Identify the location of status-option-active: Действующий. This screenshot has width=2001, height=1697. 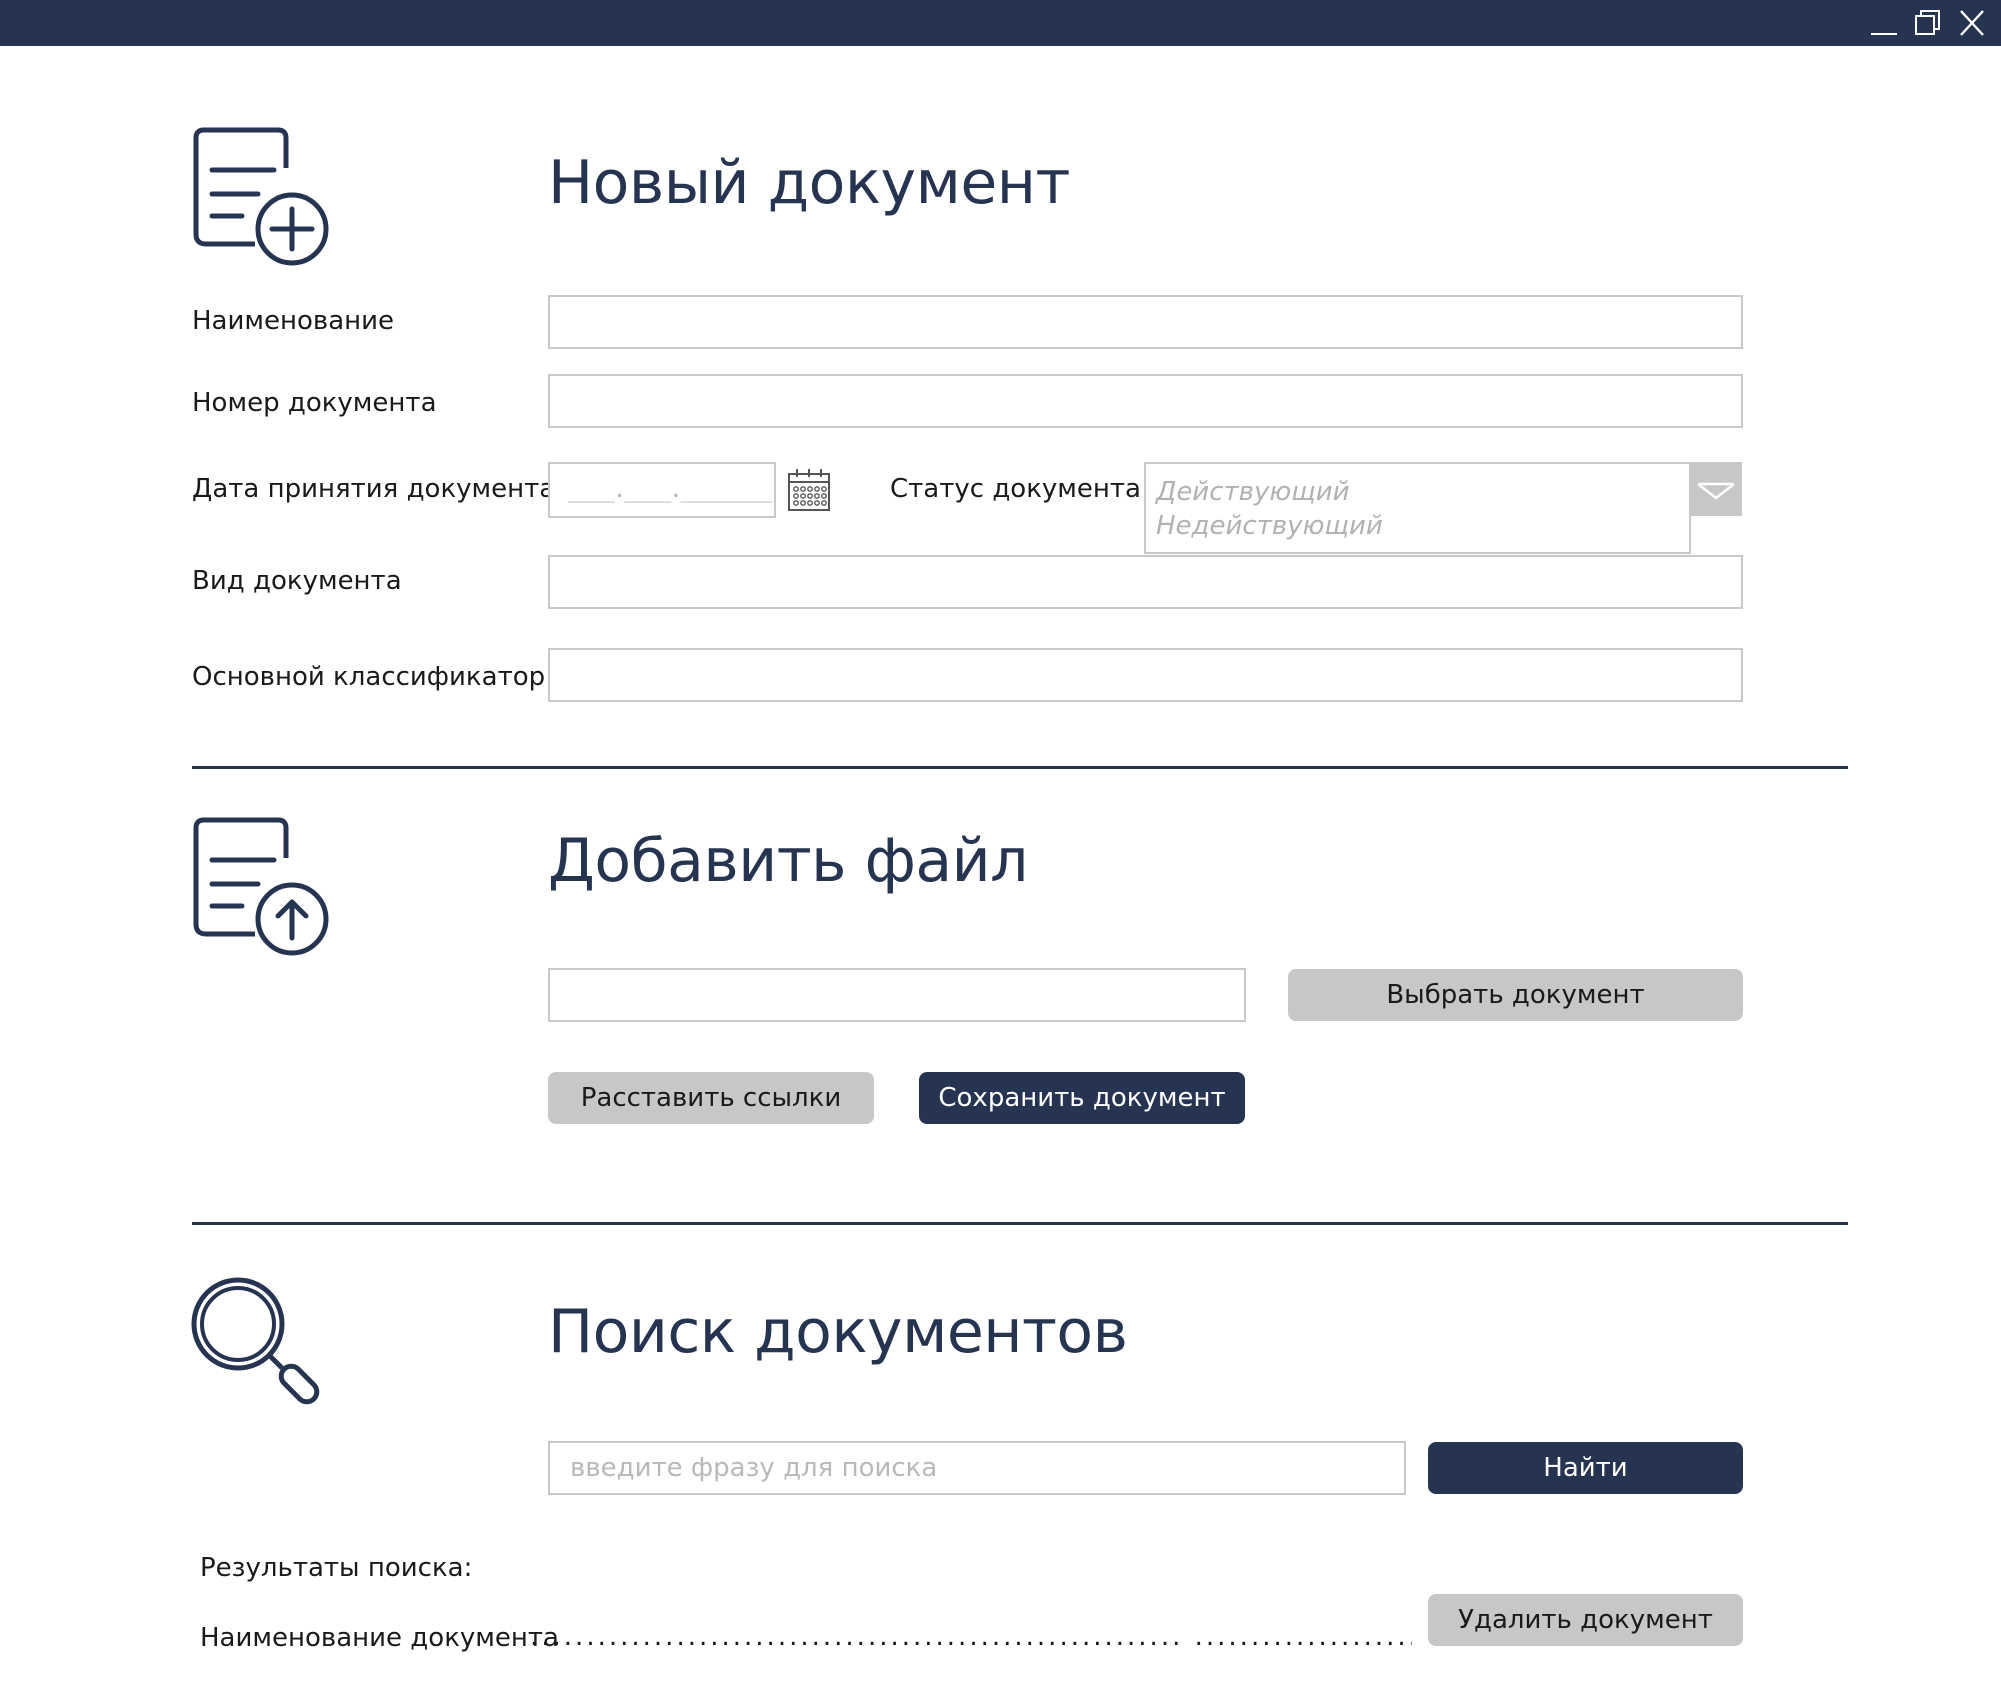
(1253, 492).